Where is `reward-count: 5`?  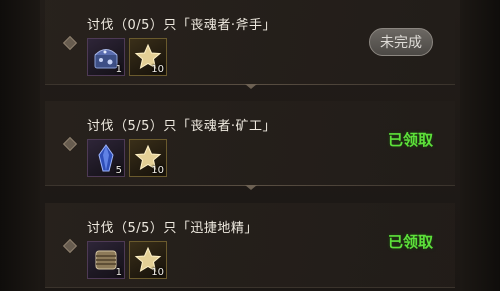
reward-count: 5 is located at coordinates (118, 170).